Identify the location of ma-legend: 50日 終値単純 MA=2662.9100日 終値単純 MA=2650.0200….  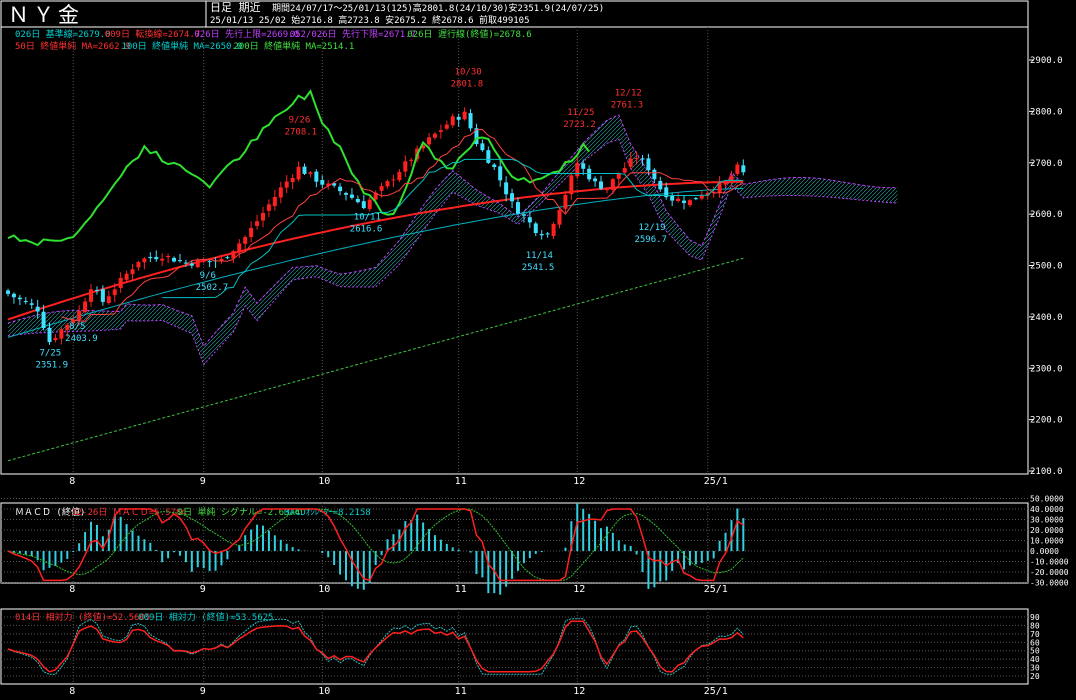
(184, 46).